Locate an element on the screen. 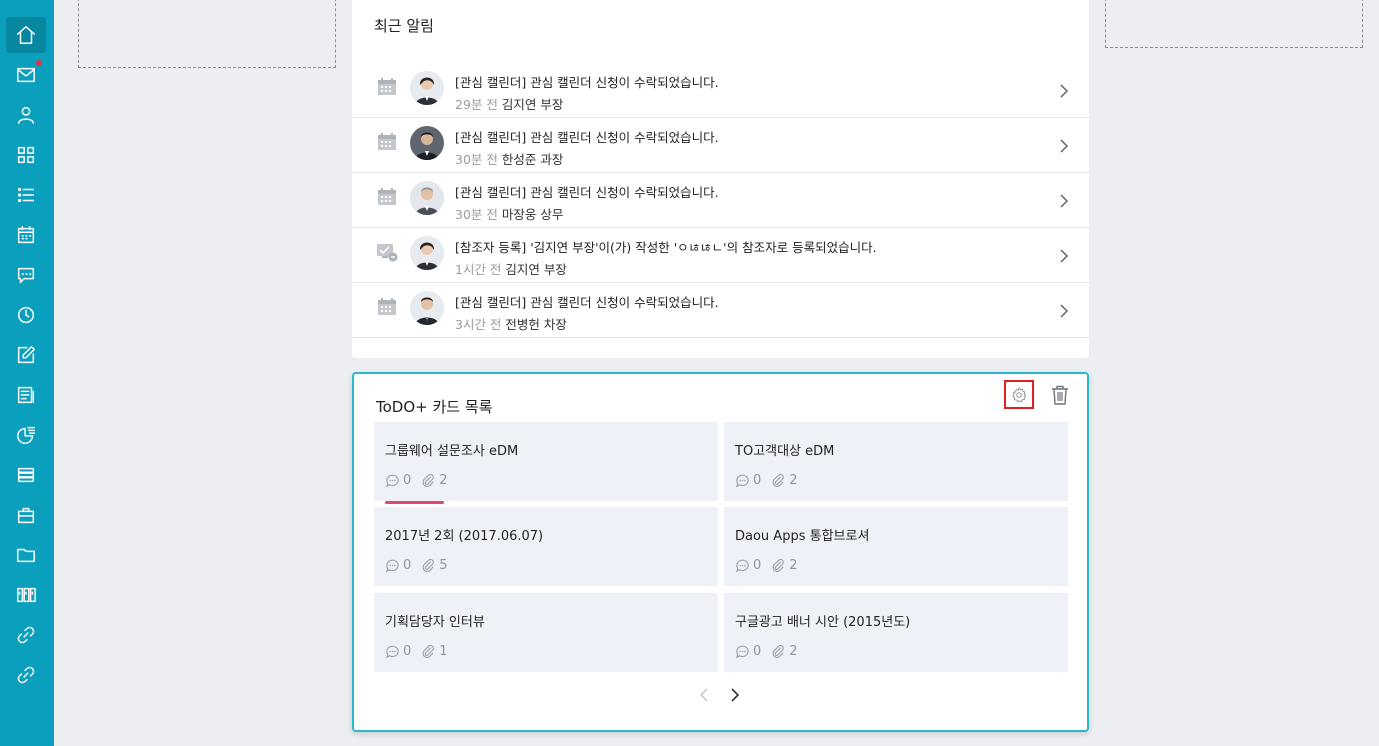  empty-widget-slot-right is located at coordinates (1234, 24).